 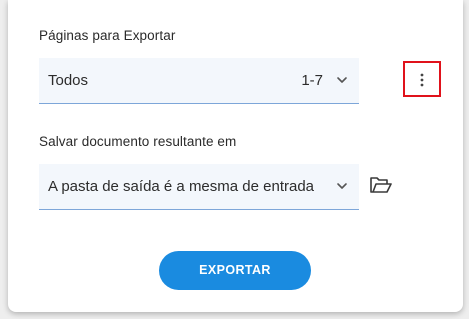 What do you see at coordinates (107, 35) in the screenshot?
I see `pages-to-export-label: Páginas para Exportar` at bounding box center [107, 35].